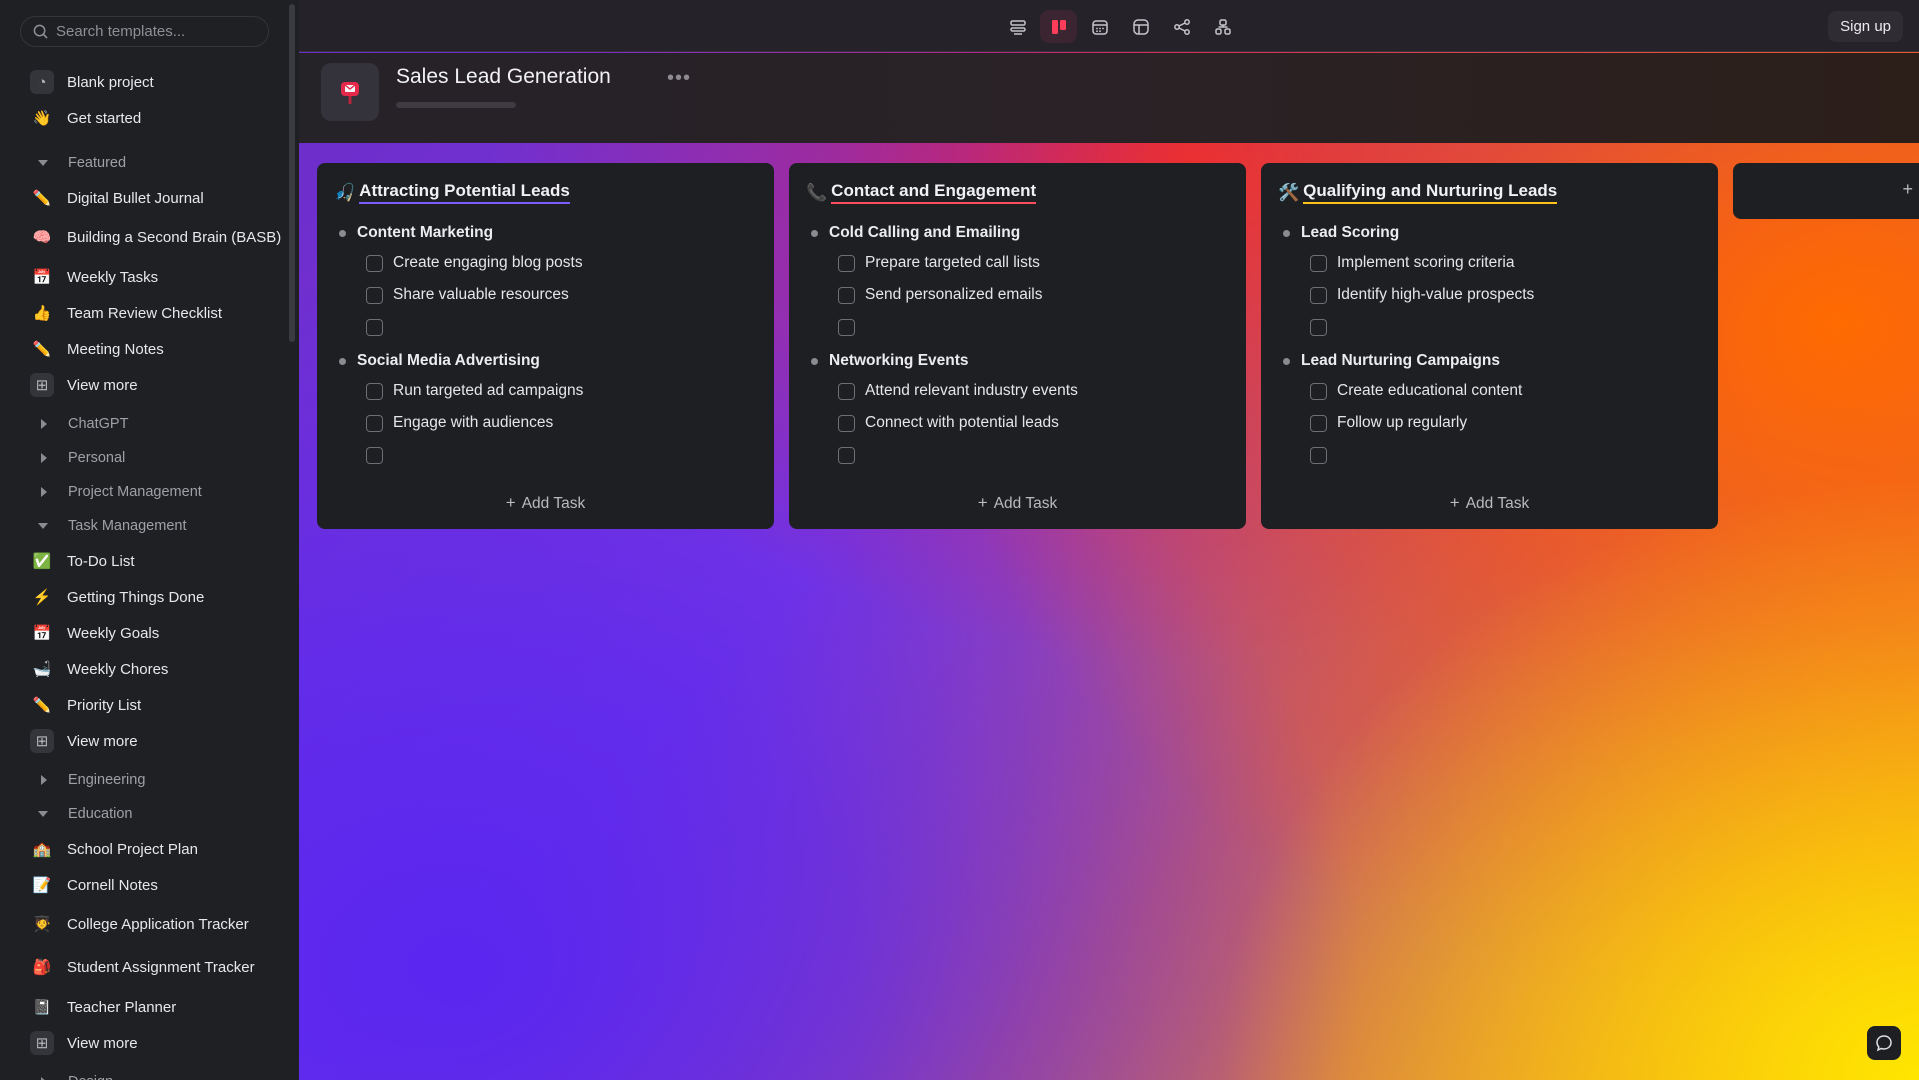 This screenshot has width=1919, height=1080. Describe the element at coordinates (452, 192) in the screenshot. I see `column-title: 🎣 Attracting Potential Leads` at that location.